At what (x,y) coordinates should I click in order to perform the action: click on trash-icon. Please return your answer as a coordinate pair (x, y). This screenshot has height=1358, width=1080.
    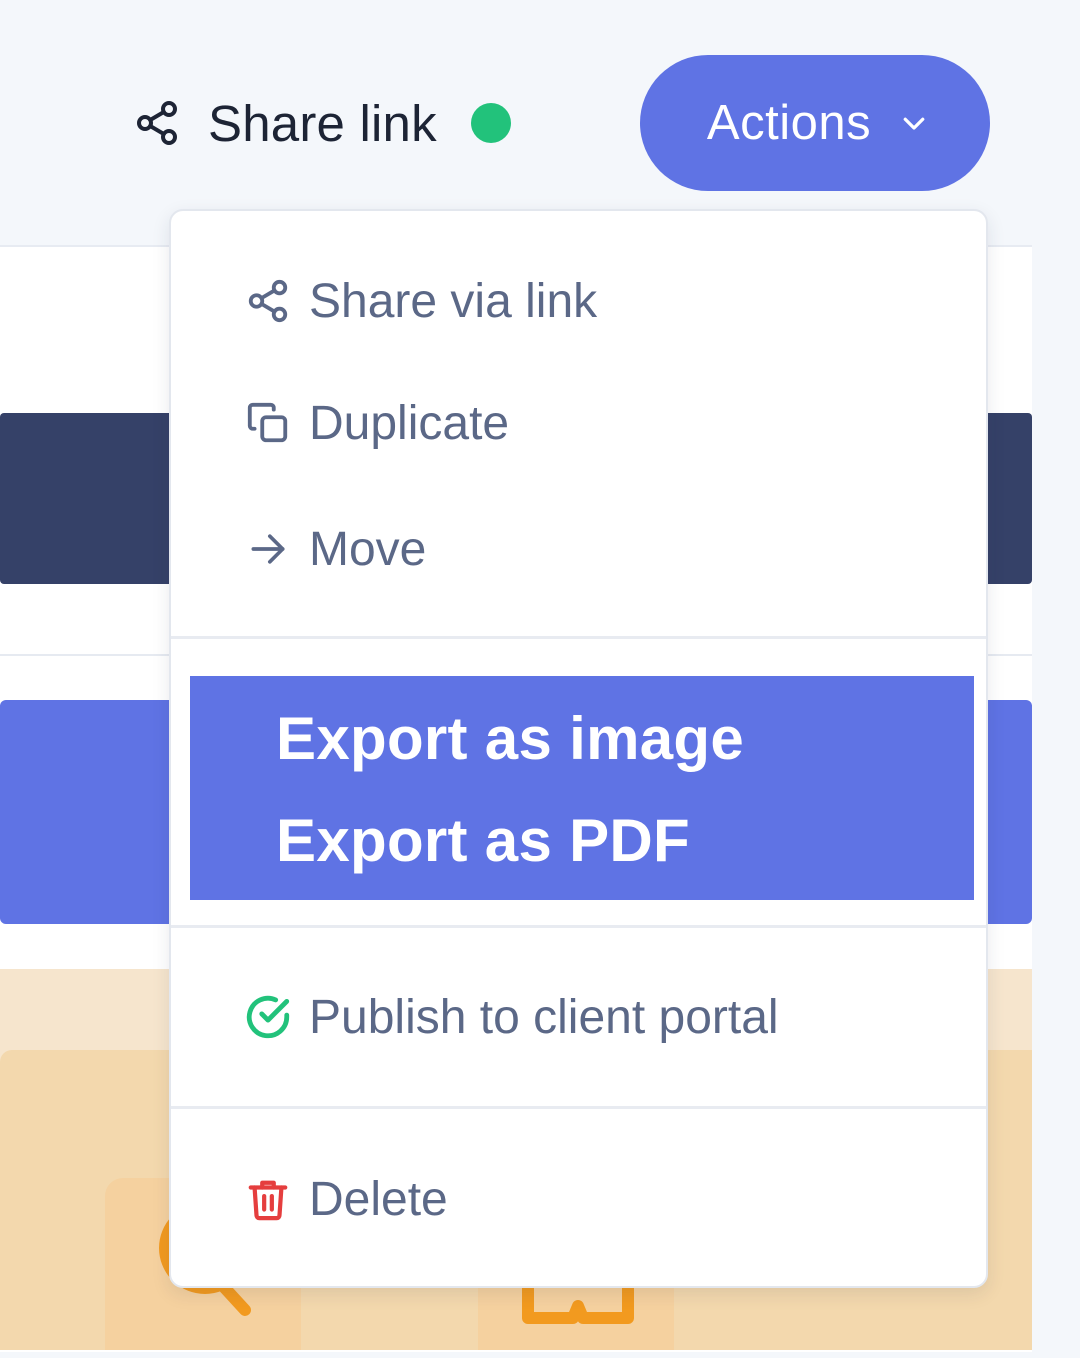
    Looking at the image, I should click on (268, 1199).